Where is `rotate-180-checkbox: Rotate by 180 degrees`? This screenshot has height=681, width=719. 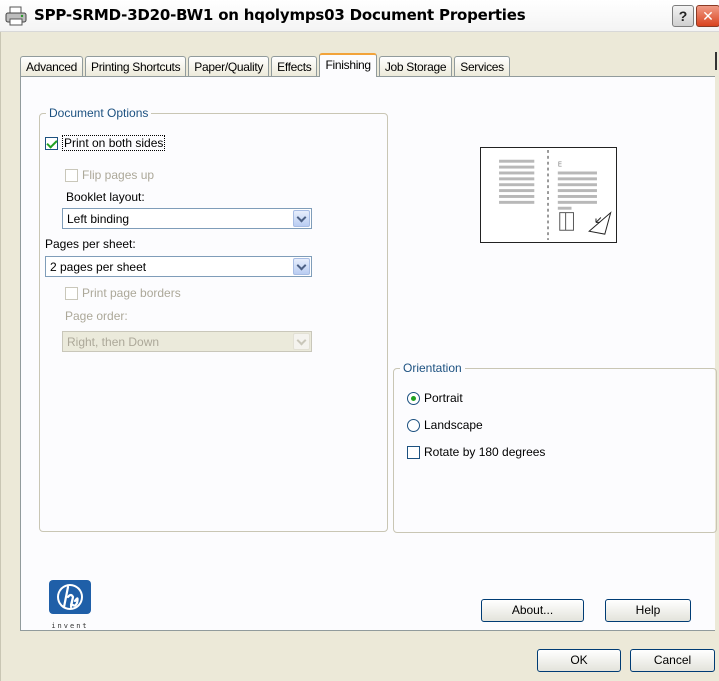
rotate-180-checkbox: Rotate by 180 degrees is located at coordinates (476, 452).